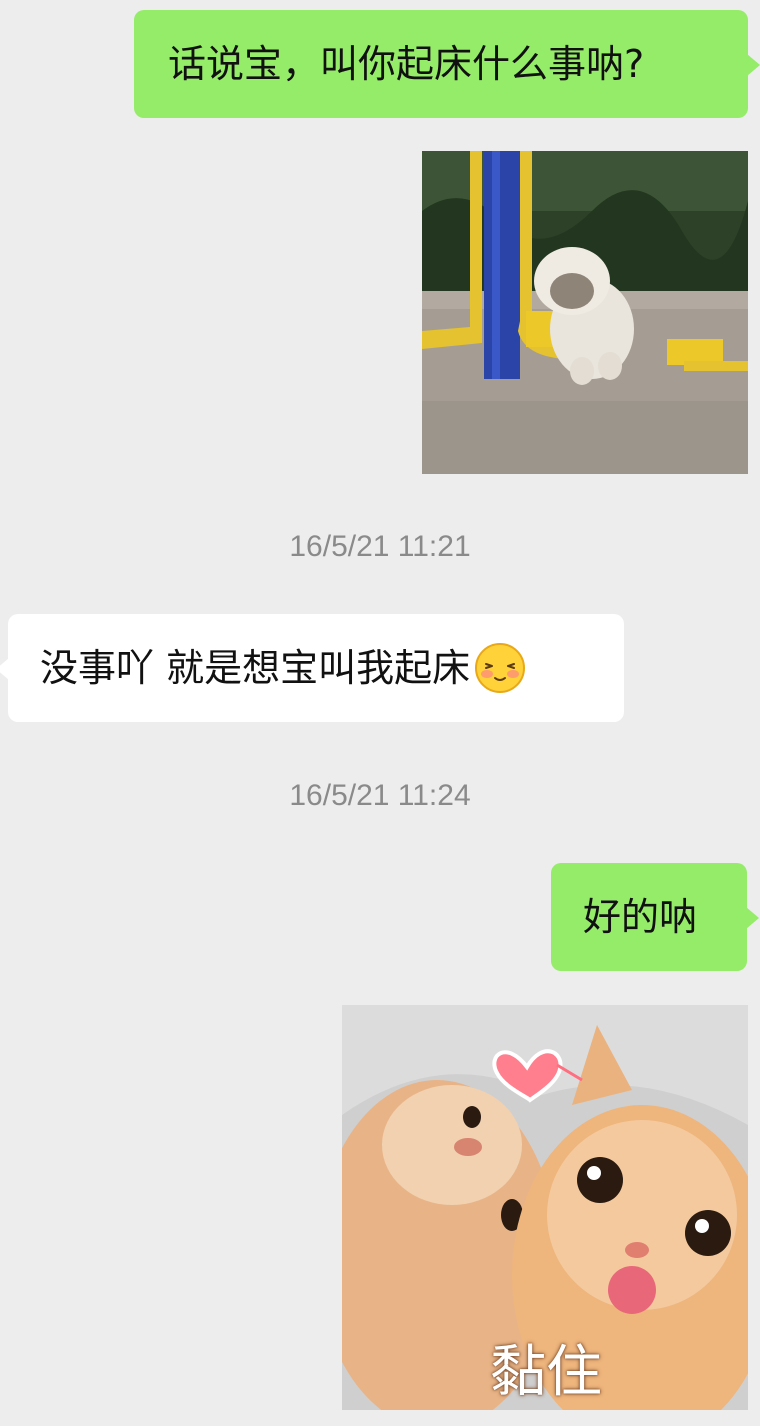 This screenshot has height=1426, width=760. I want to click on message-text: 没事吖 就是想宝叫我起床, so click(255, 668).